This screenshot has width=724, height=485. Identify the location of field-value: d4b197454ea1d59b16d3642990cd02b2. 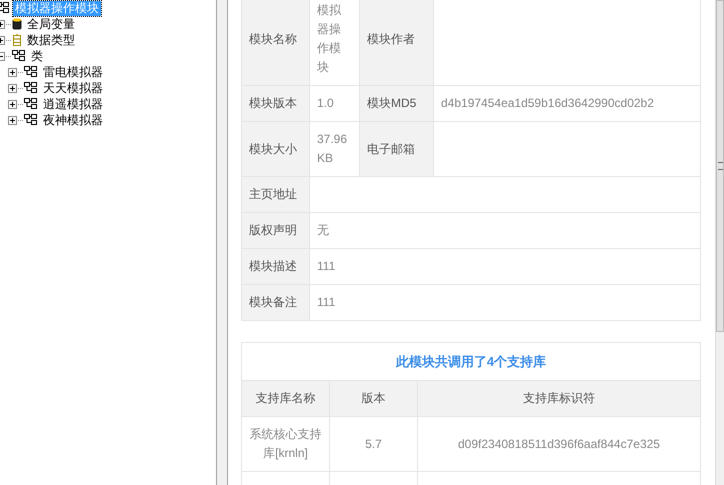
(567, 104).